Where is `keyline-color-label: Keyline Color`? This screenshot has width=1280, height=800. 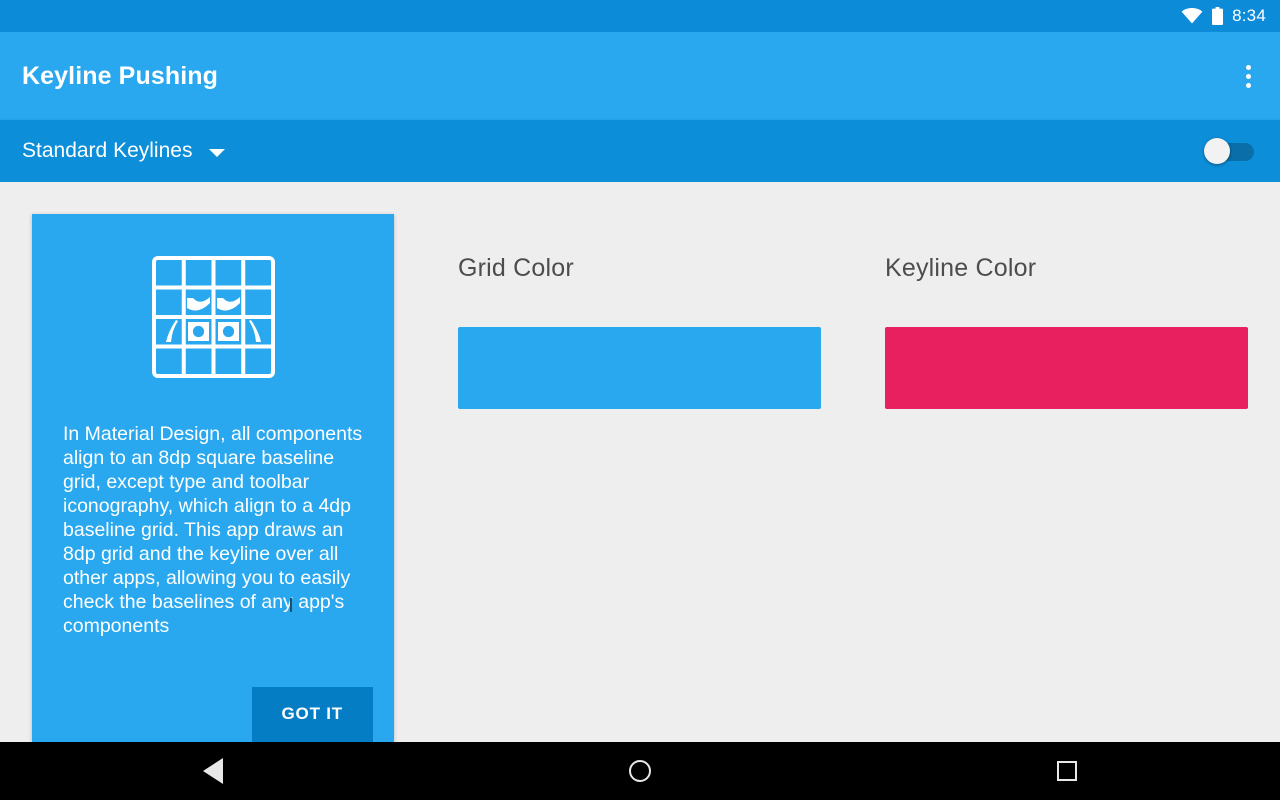 keyline-color-label: Keyline Color is located at coordinates (961, 268).